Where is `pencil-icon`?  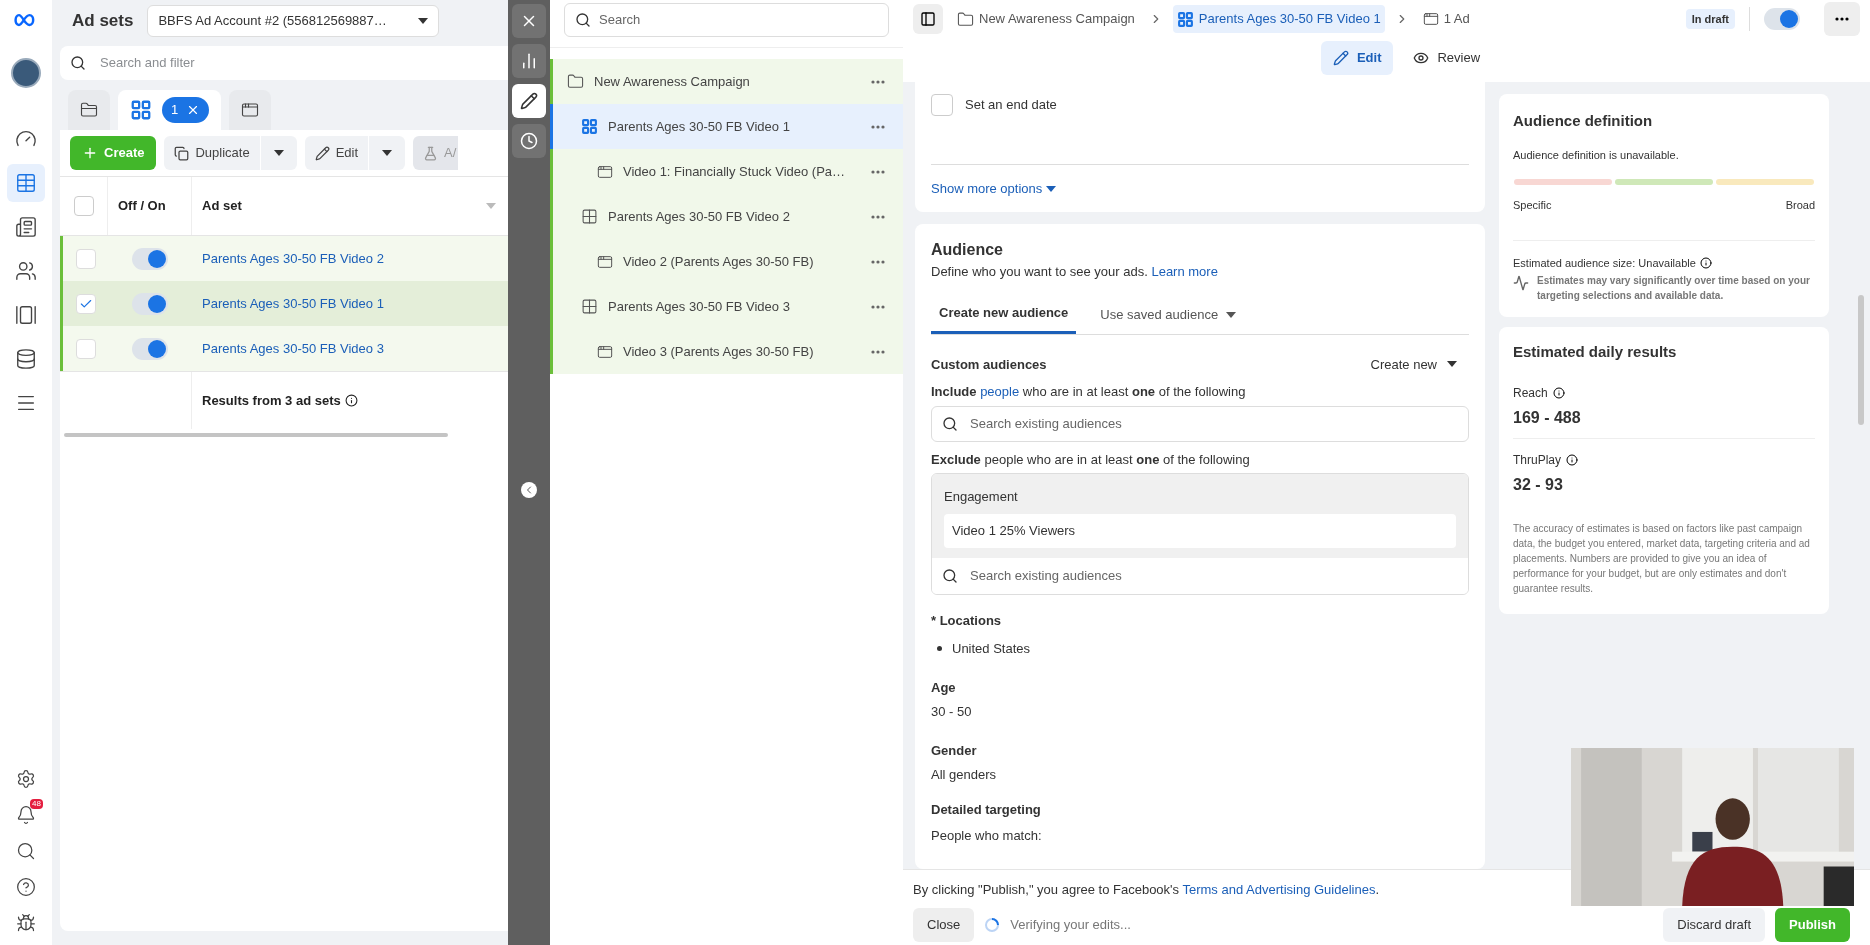 pencil-icon is located at coordinates (322, 153).